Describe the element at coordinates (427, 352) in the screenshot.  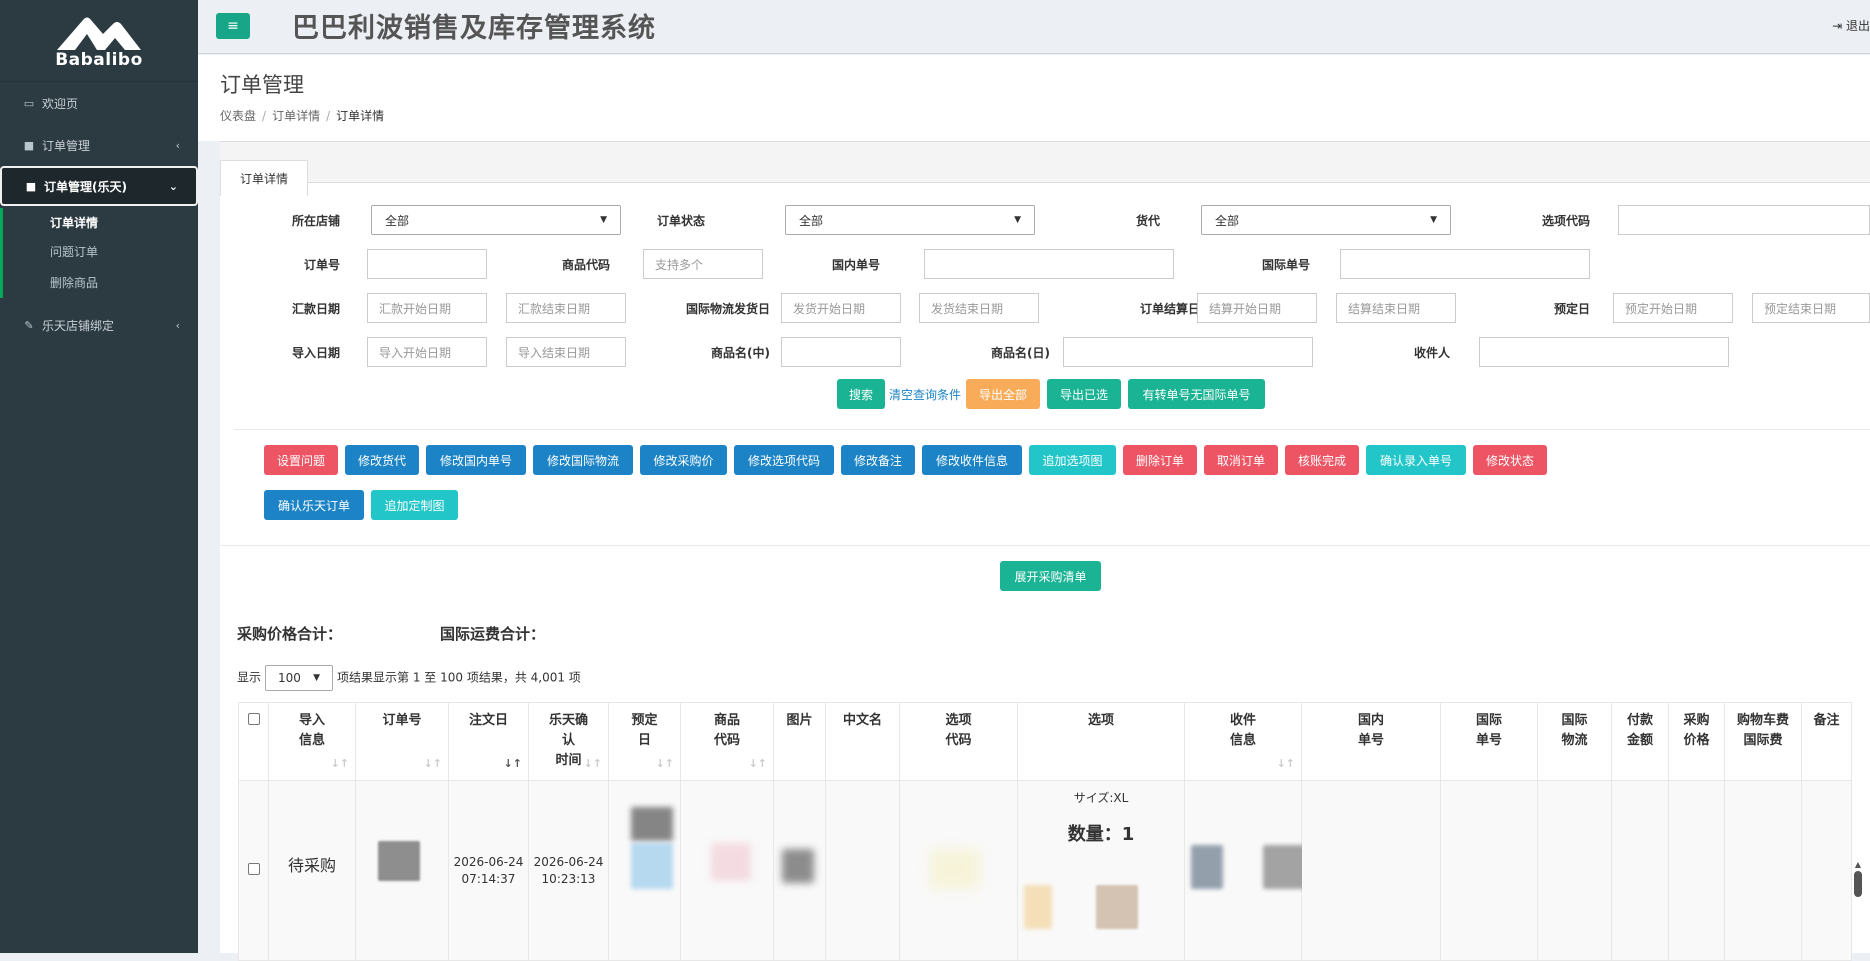
I see `import-start-input: 导入开始日期` at that location.